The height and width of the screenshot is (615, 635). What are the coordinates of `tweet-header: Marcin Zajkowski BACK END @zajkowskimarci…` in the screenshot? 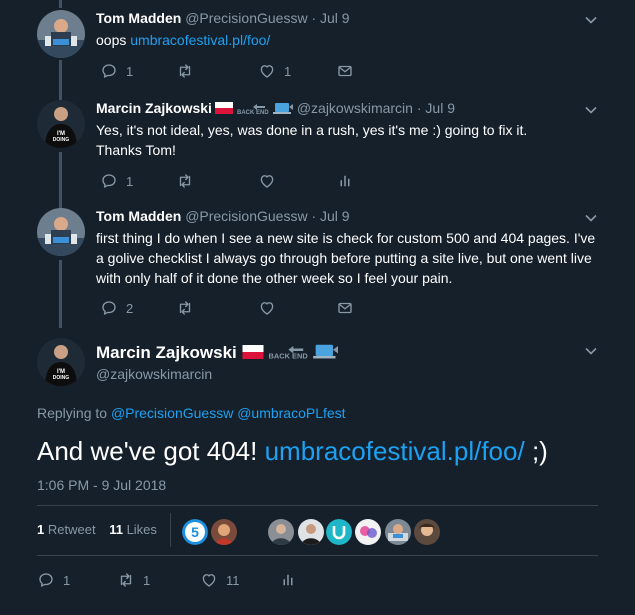 It's located at (275, 108).